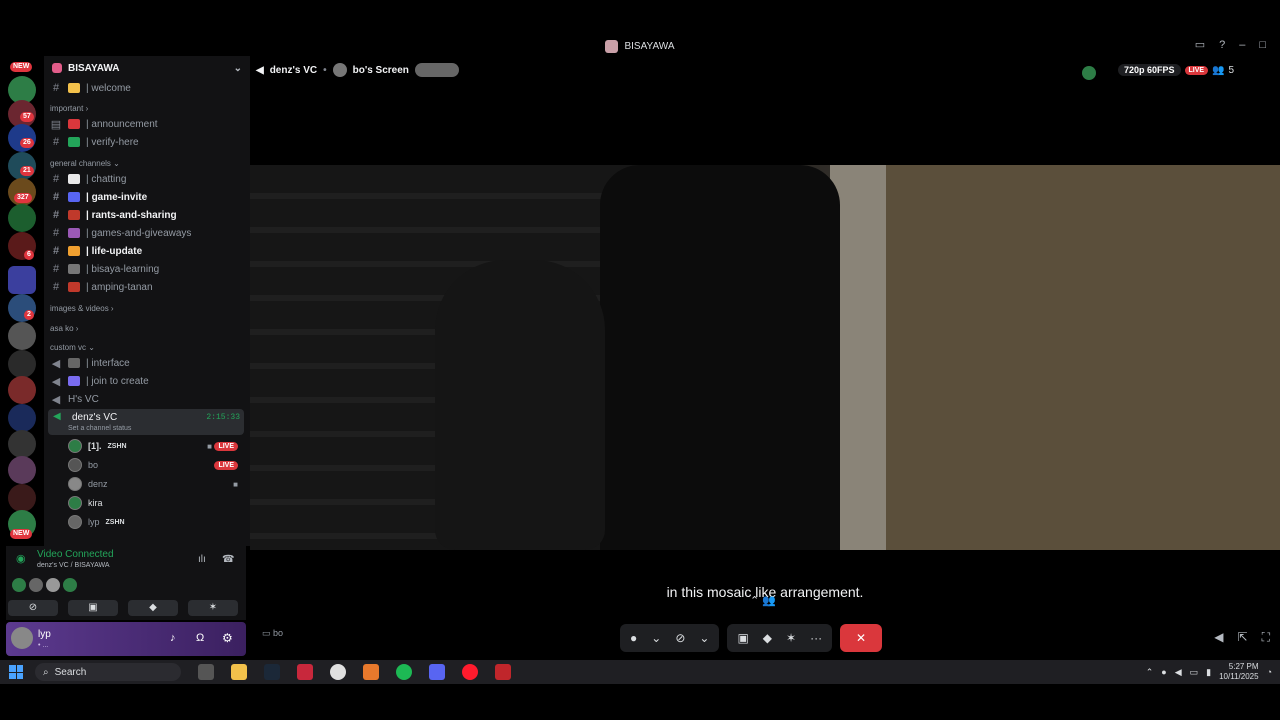 This screenshot has width=1280, height=720. I want to click on channel-life-update: # | life-update, so click(148, 251).